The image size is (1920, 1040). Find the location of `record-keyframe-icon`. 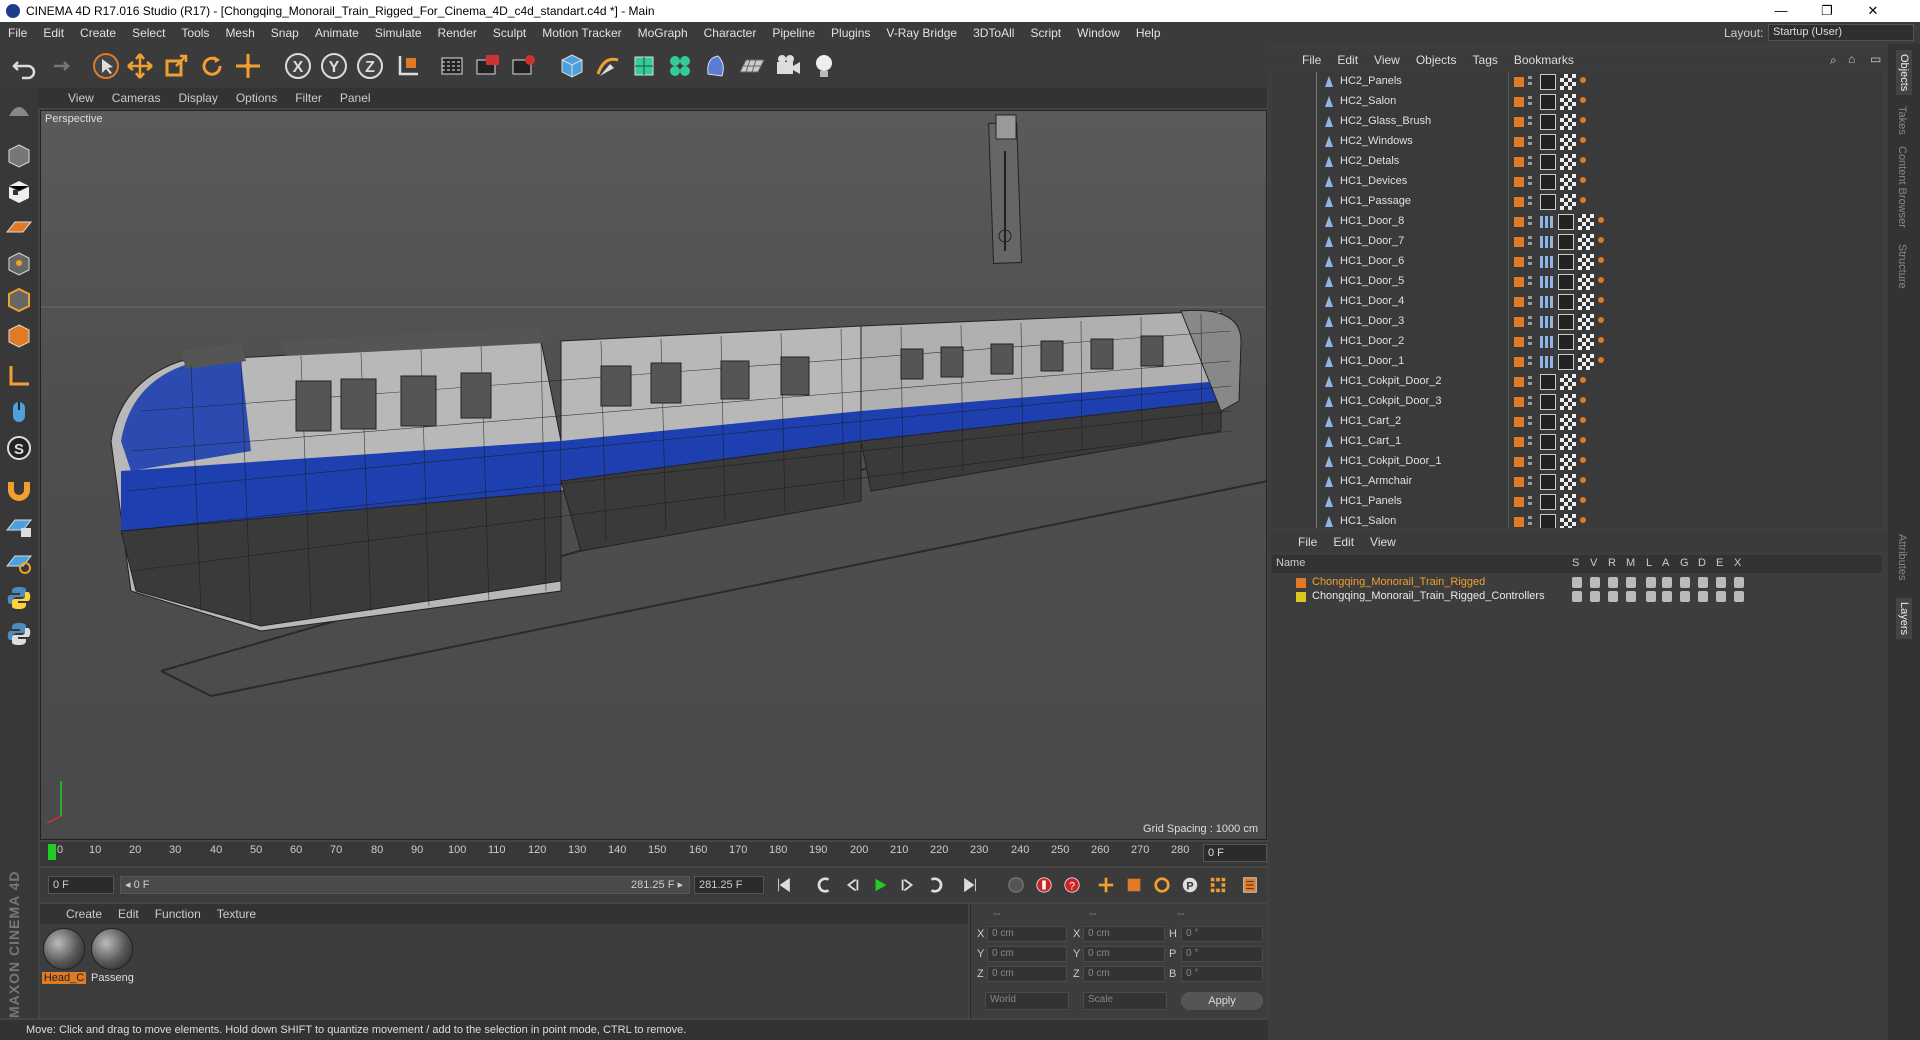

record-keyframe-icon is located at coordinates (1044, 885).